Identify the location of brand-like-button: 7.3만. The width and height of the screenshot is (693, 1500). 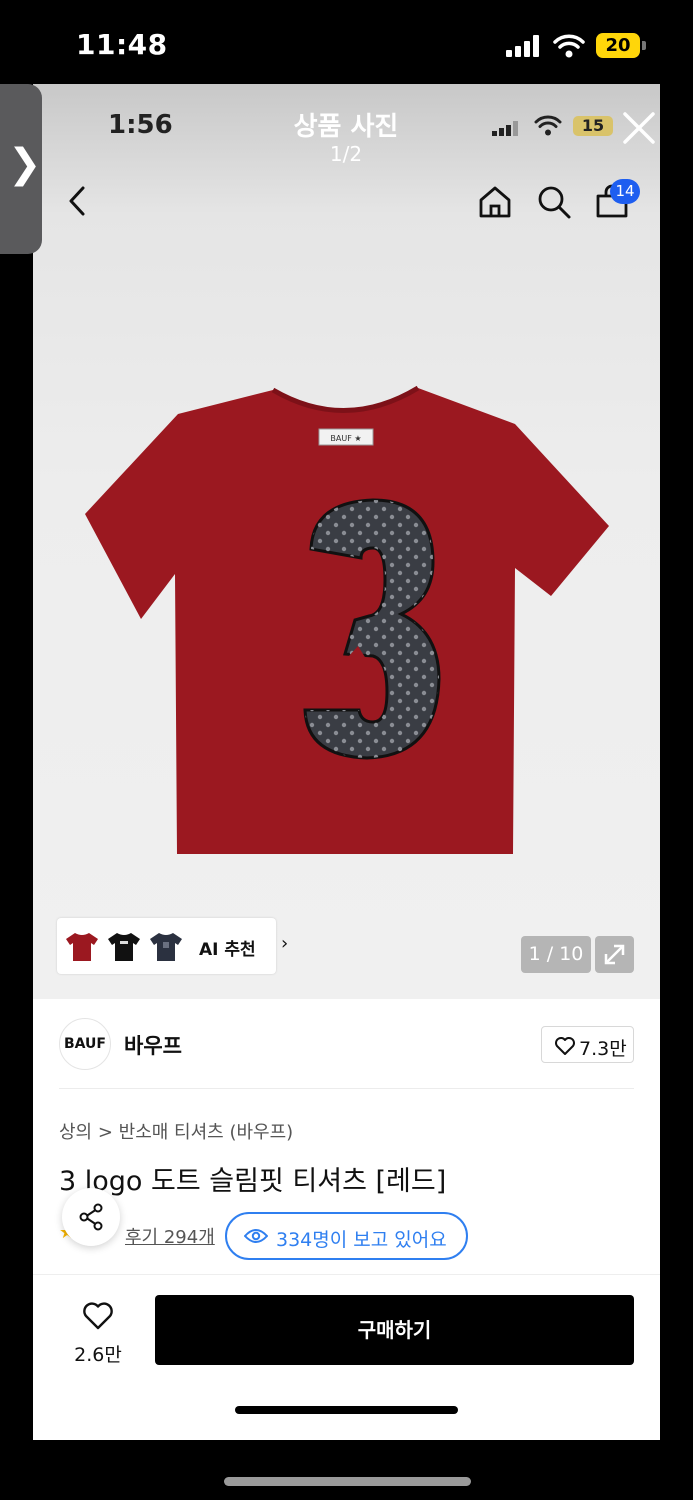
(587, 1044).